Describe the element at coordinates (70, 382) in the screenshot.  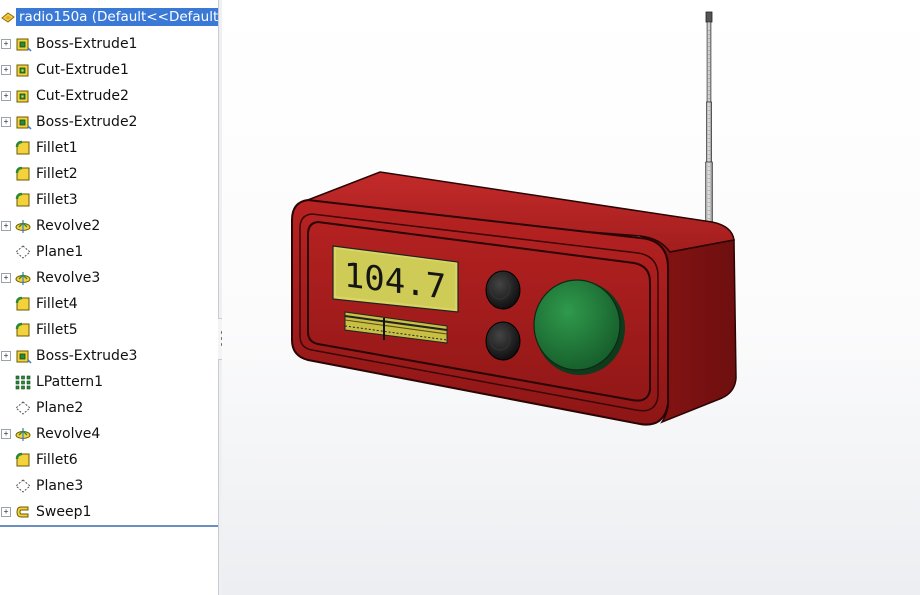
I see `tree-item-label: LPattern1` at that location.